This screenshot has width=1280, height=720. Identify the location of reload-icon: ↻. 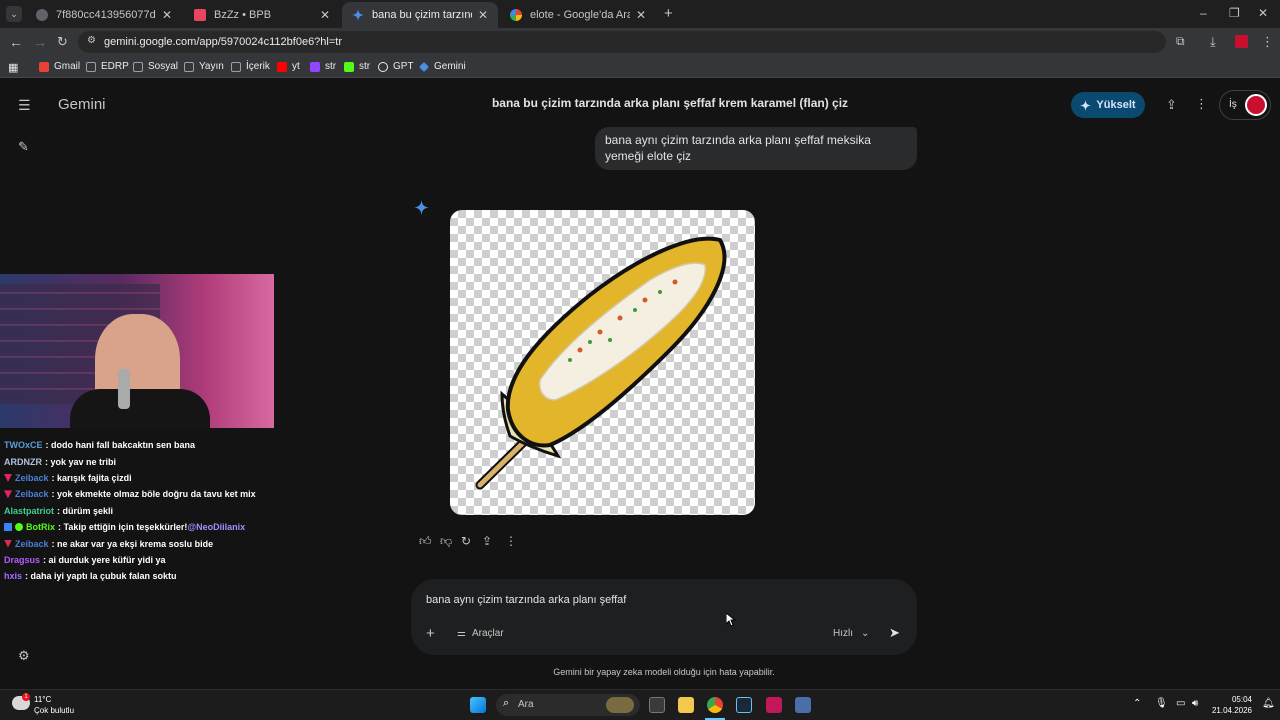
(62, 42).